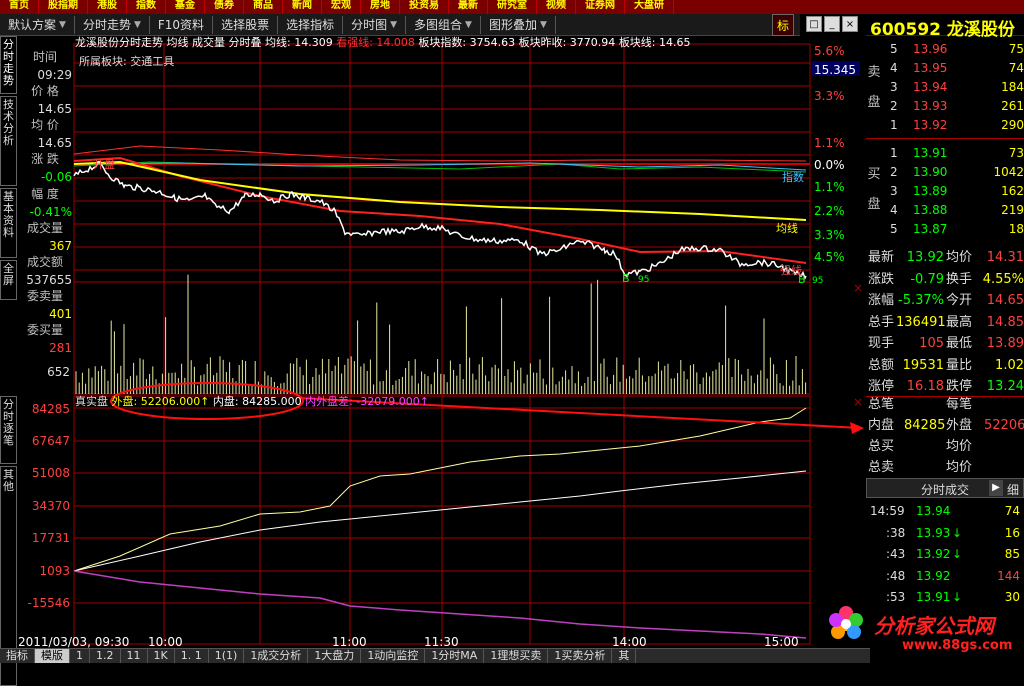  I want to click on toolbar-button: 图形叠加 ▼, so click(518, 24).